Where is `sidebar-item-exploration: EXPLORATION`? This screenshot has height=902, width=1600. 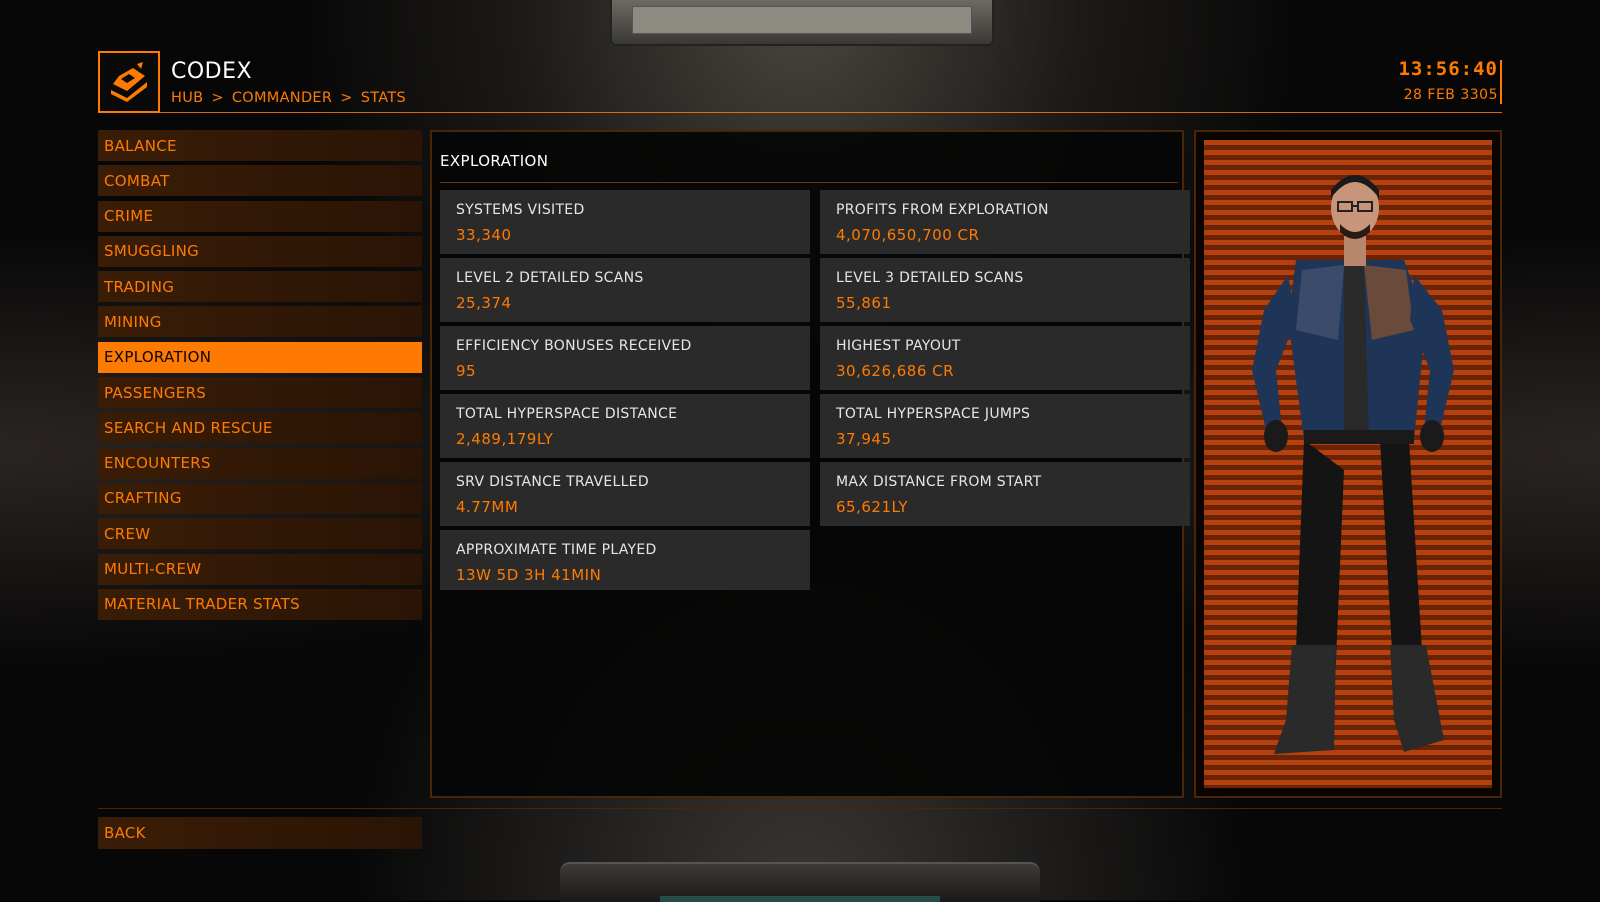 sidebar-item-exploration: EXPLORATION is located at coordinates (260, 357).